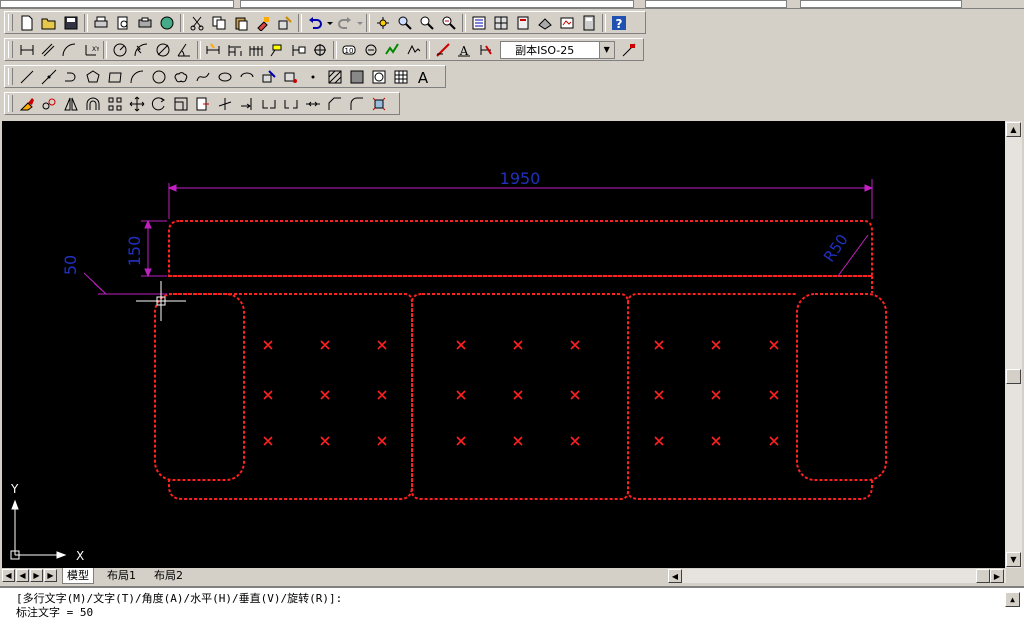  Describe the element at coordinates (117, 4) in the screenshot. I see `layer-combo-top` at that location.